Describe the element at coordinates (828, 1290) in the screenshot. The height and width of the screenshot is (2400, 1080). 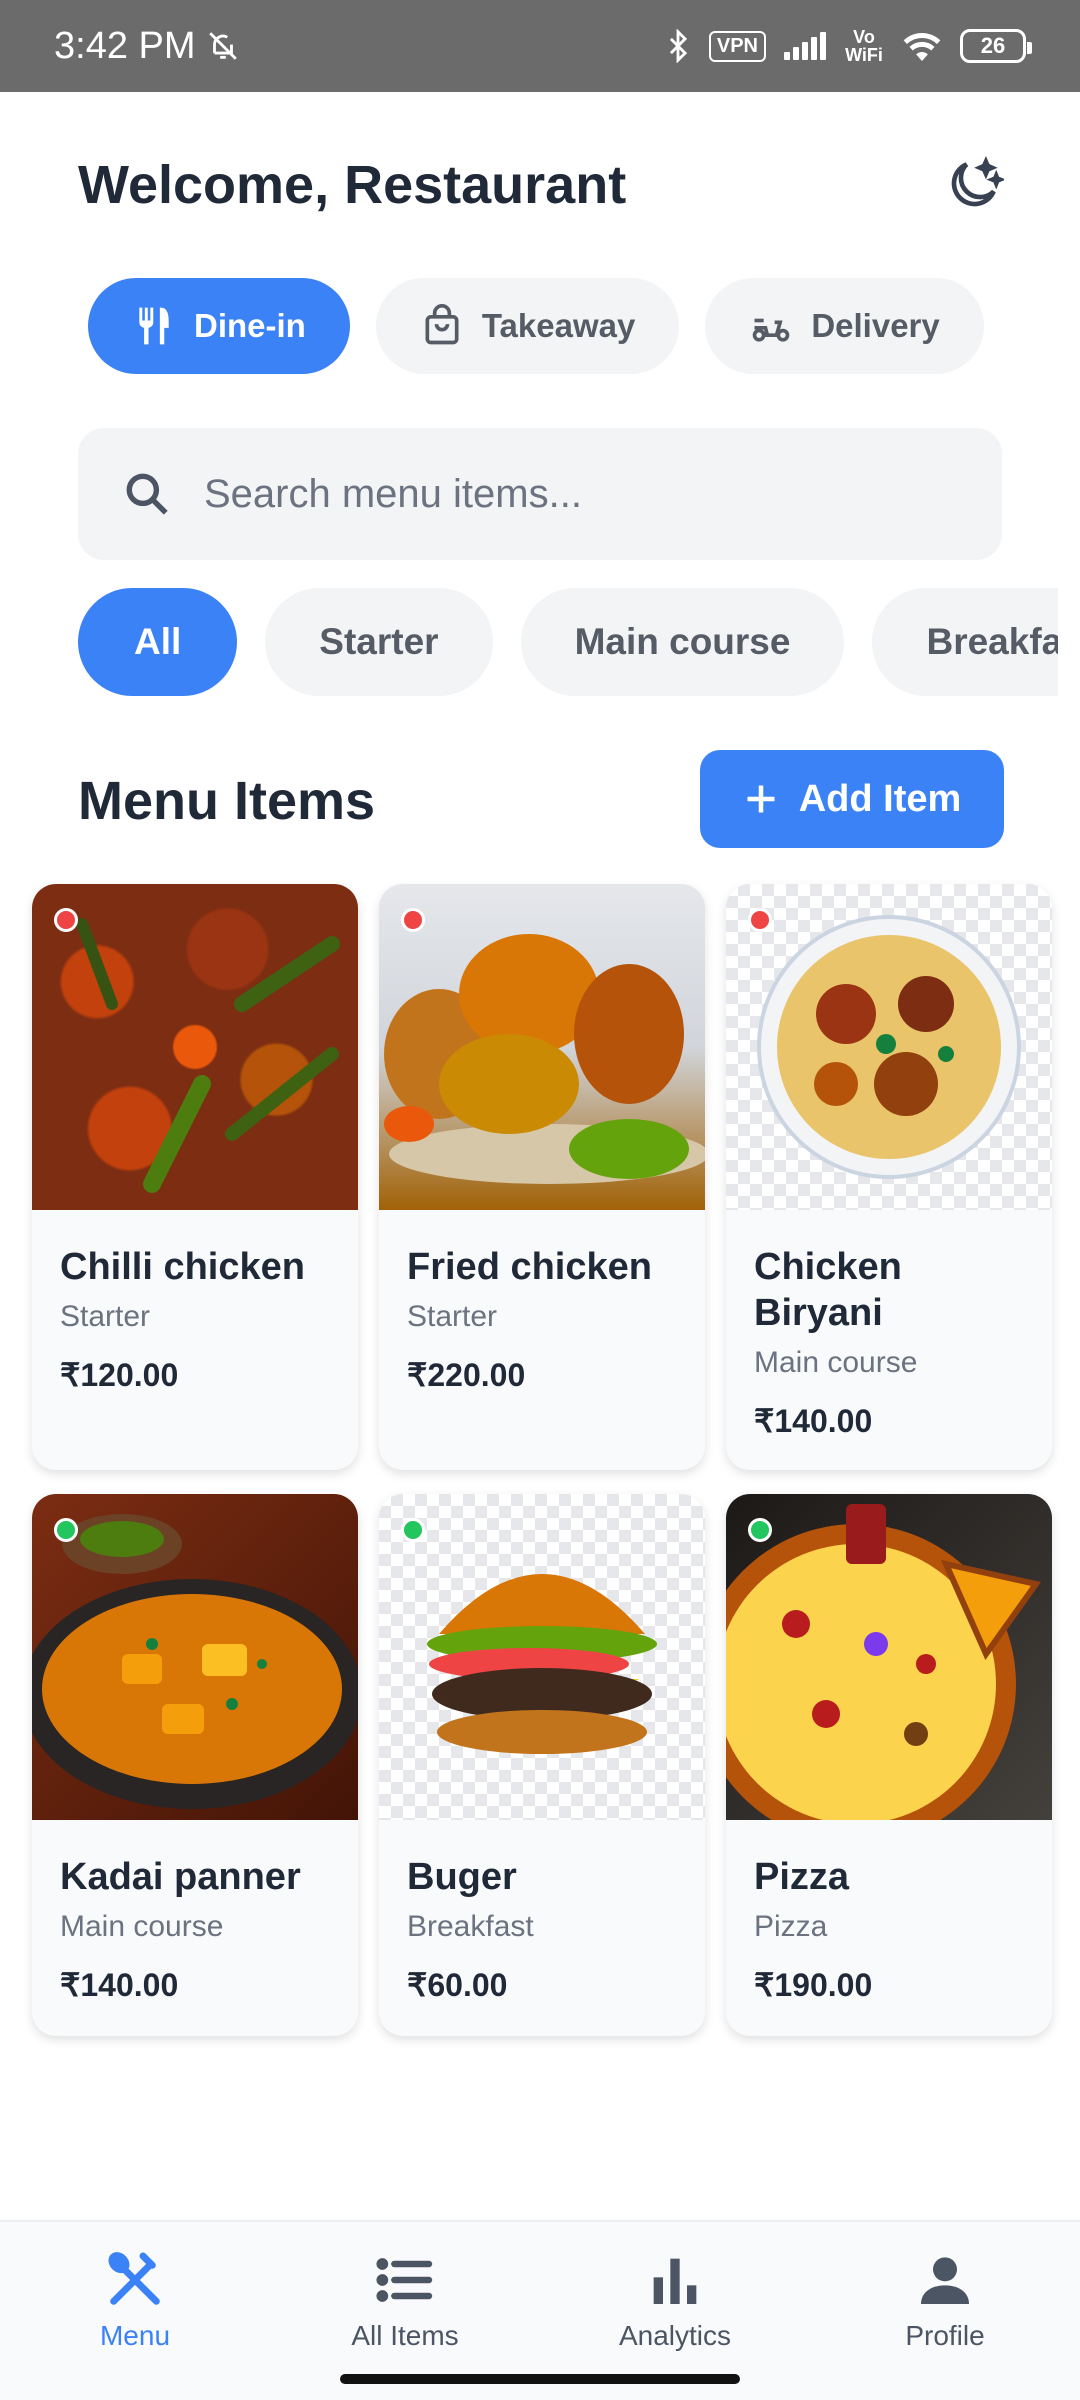
I see `item-name: Chicken Biryani` at that location.